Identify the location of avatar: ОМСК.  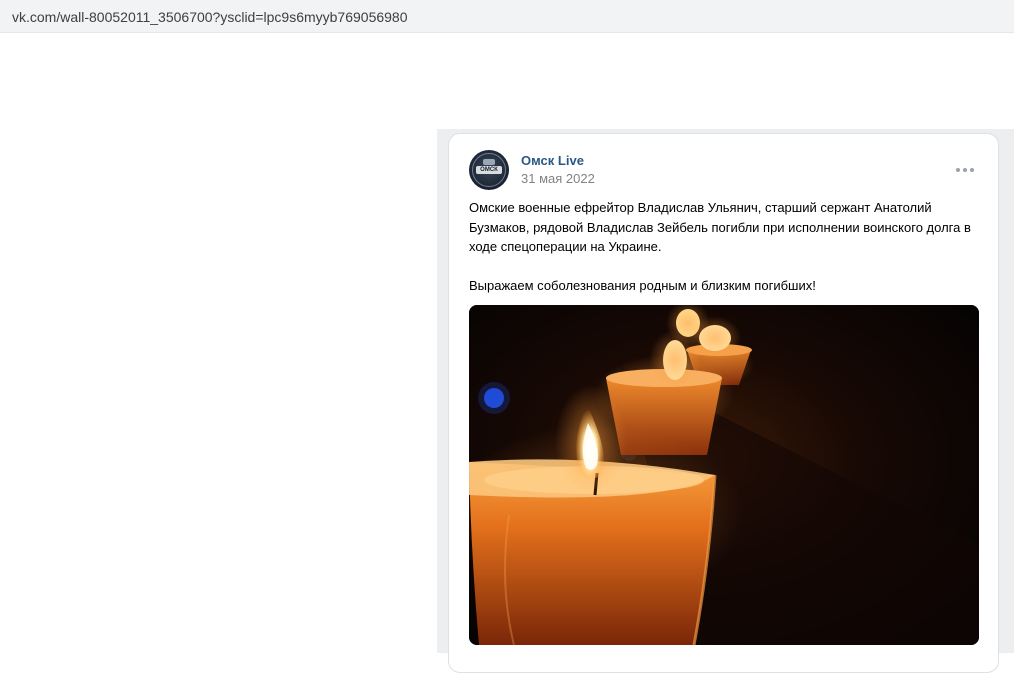
(489, 170).